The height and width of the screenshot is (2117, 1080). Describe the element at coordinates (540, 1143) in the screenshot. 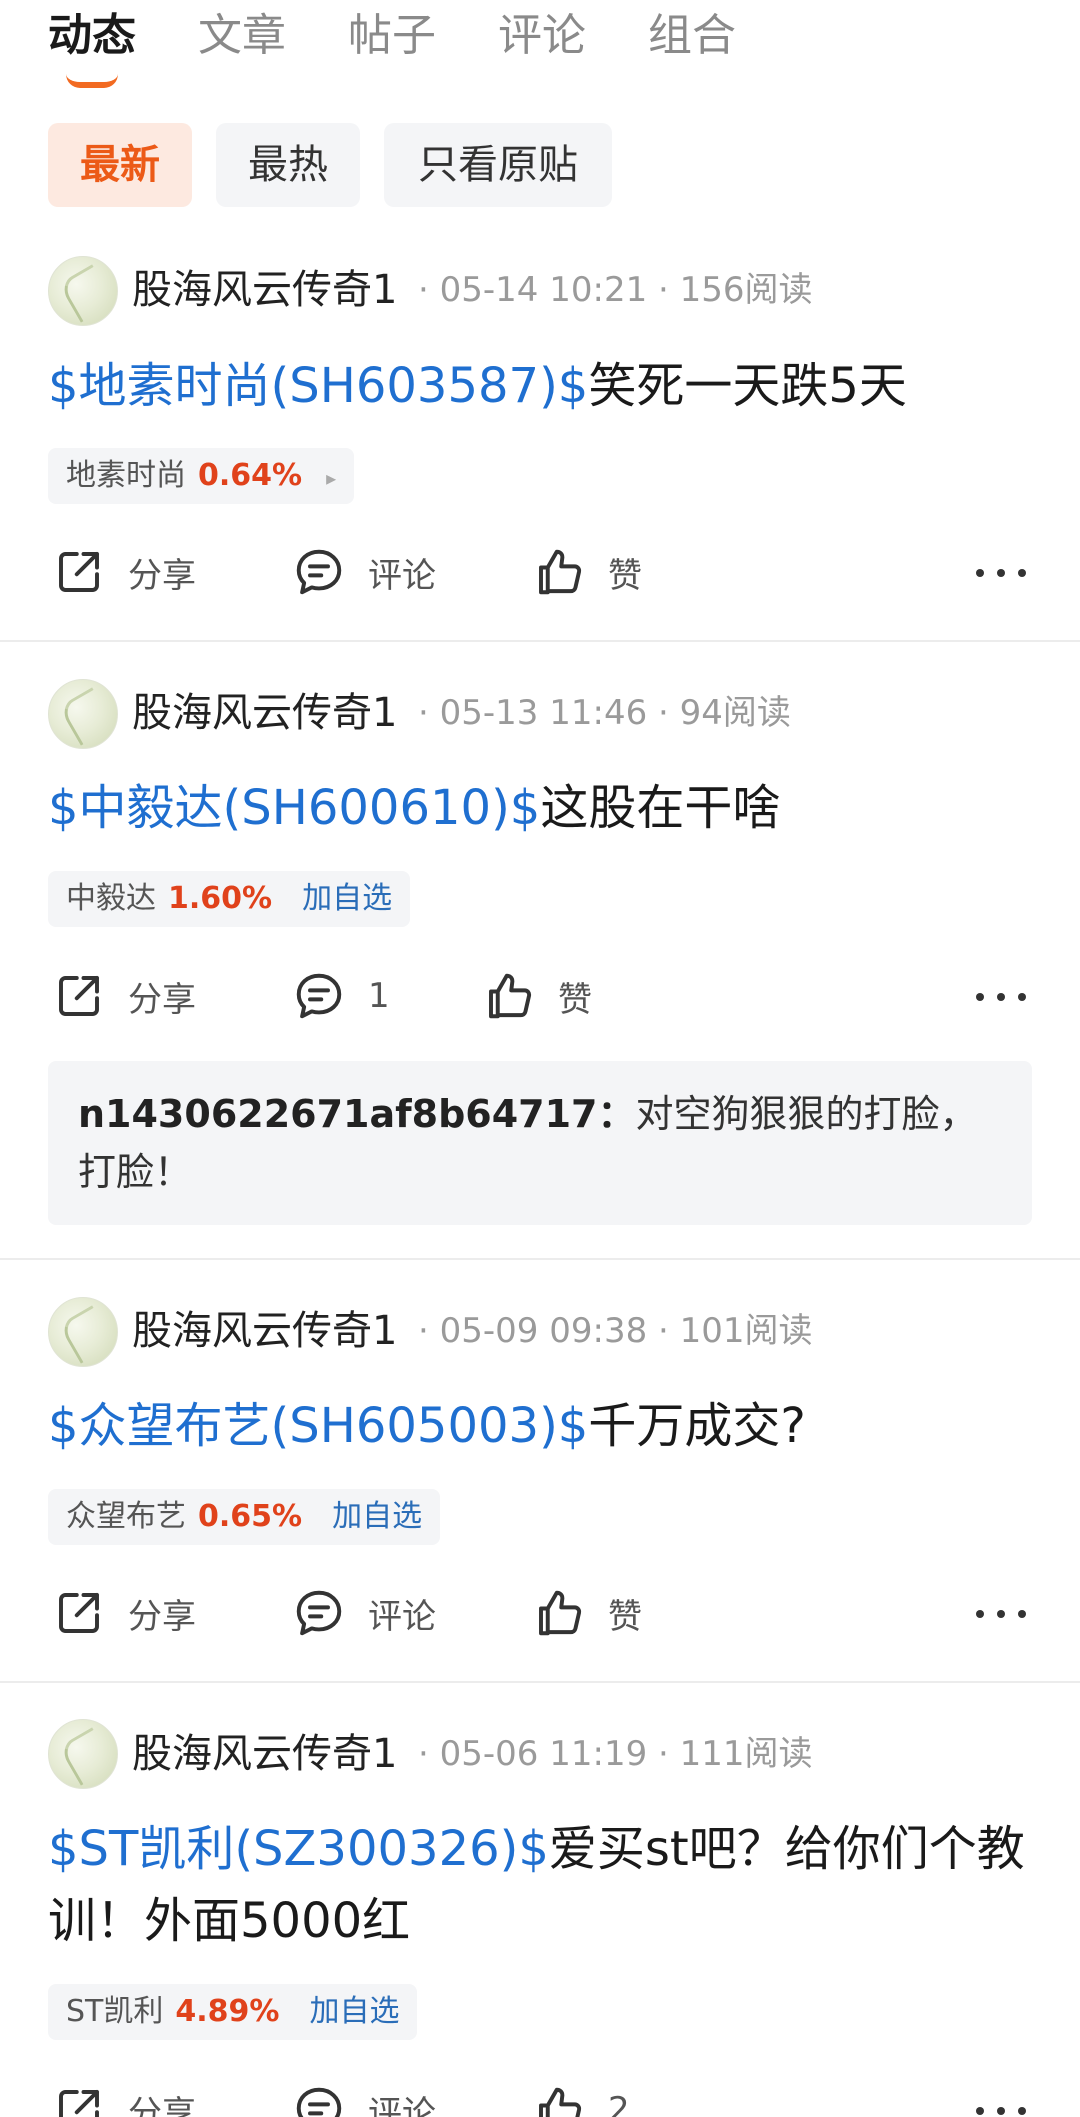

I see `hot-comment: n1430622671af8b64717：对空狗狠狠的打脸，打脸！` at that location.